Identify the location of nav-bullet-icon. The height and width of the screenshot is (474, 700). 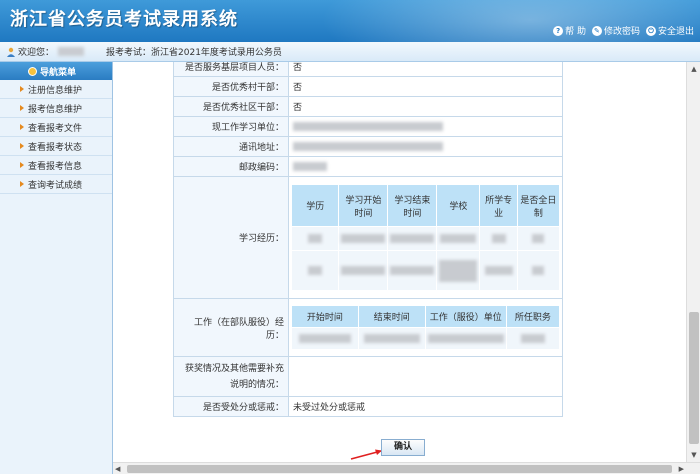
(32, 71).